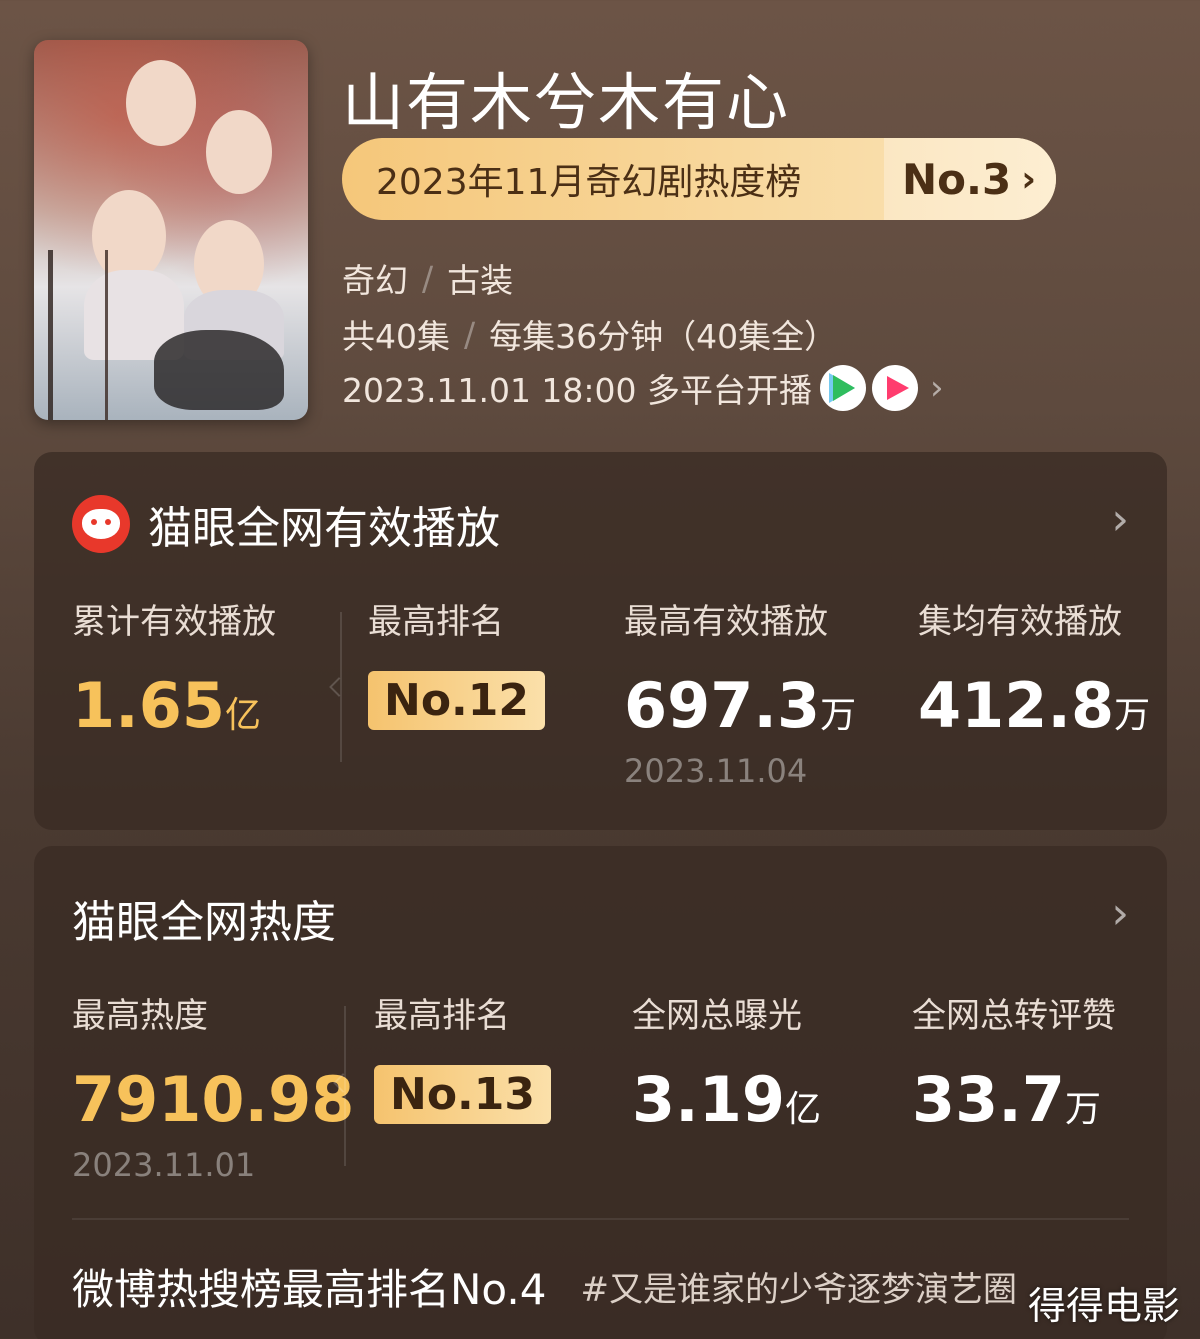 The height and width of the screenshot is (1339, 1200). What do you see at coordinates (140, 1016) in the screenshot?
I see `stat-label: 最高热度` at bounding box center [140, 1016].